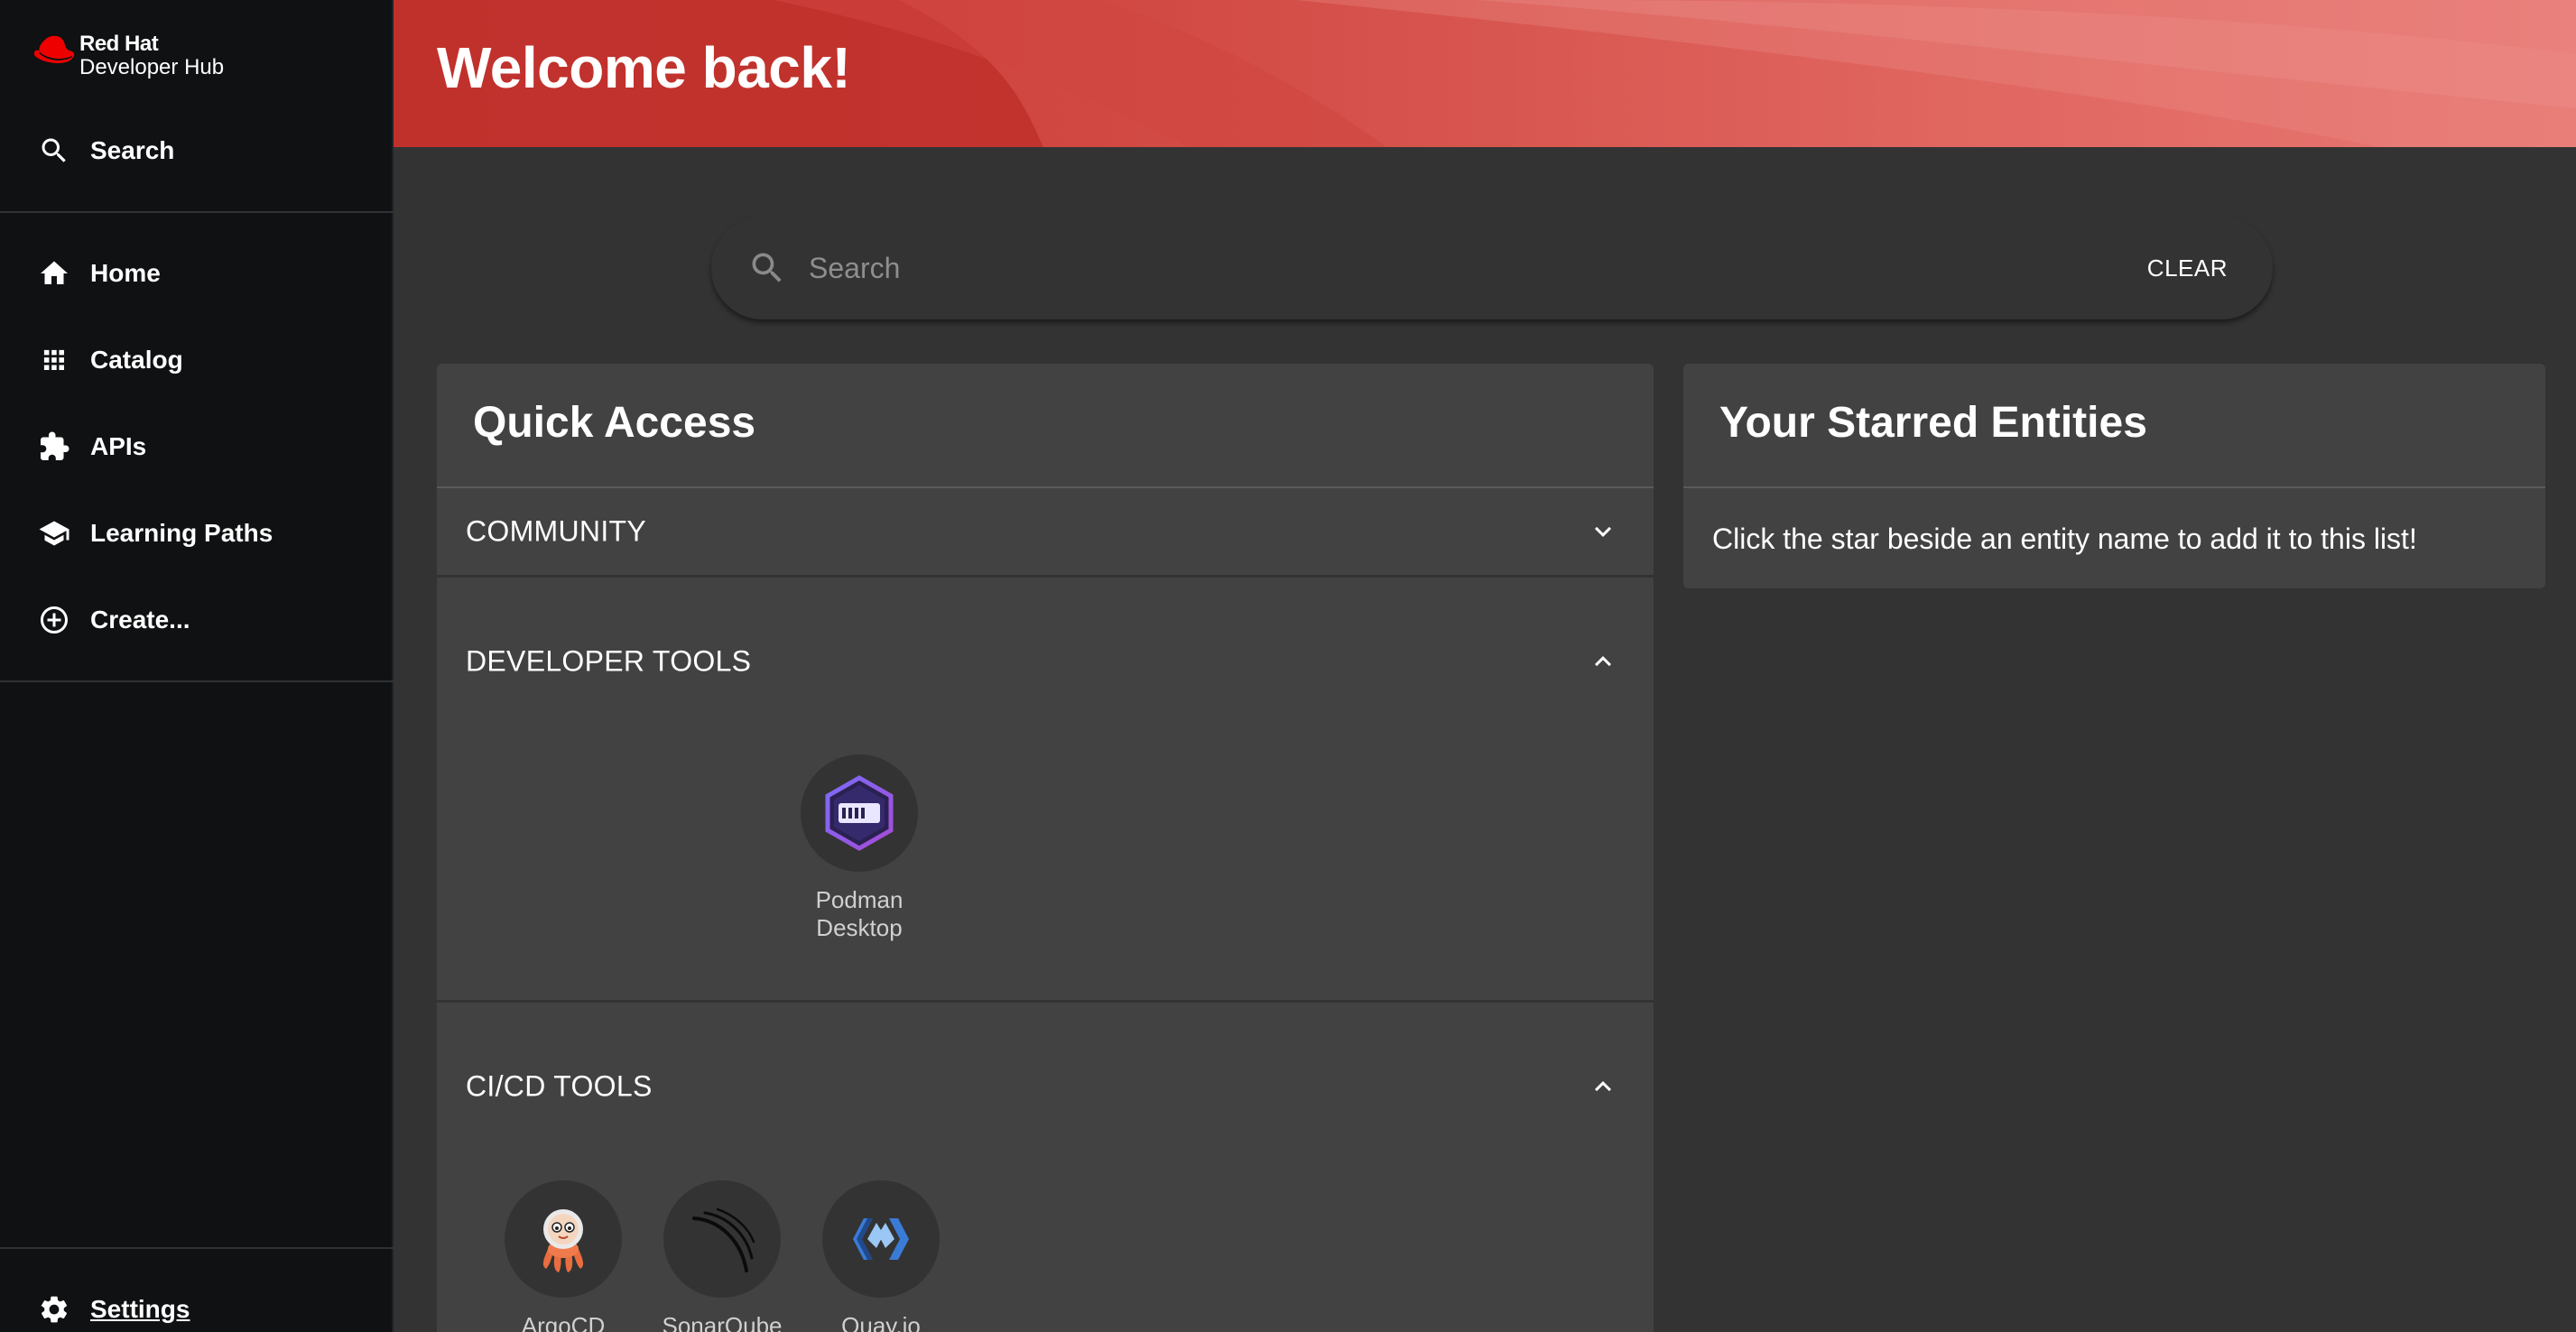  Describe the element at coordinates (2114, 487) in the screenshot. I see `card-divider` at that location.